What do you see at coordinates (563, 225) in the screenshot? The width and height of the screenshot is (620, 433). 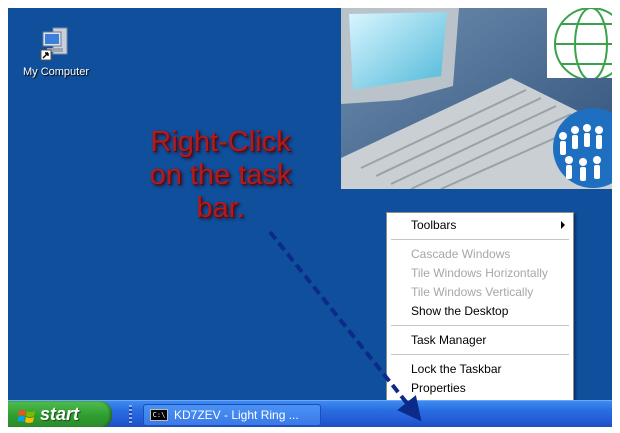 I see `submenu-arrow-icon` at bounding box center [563, 225].